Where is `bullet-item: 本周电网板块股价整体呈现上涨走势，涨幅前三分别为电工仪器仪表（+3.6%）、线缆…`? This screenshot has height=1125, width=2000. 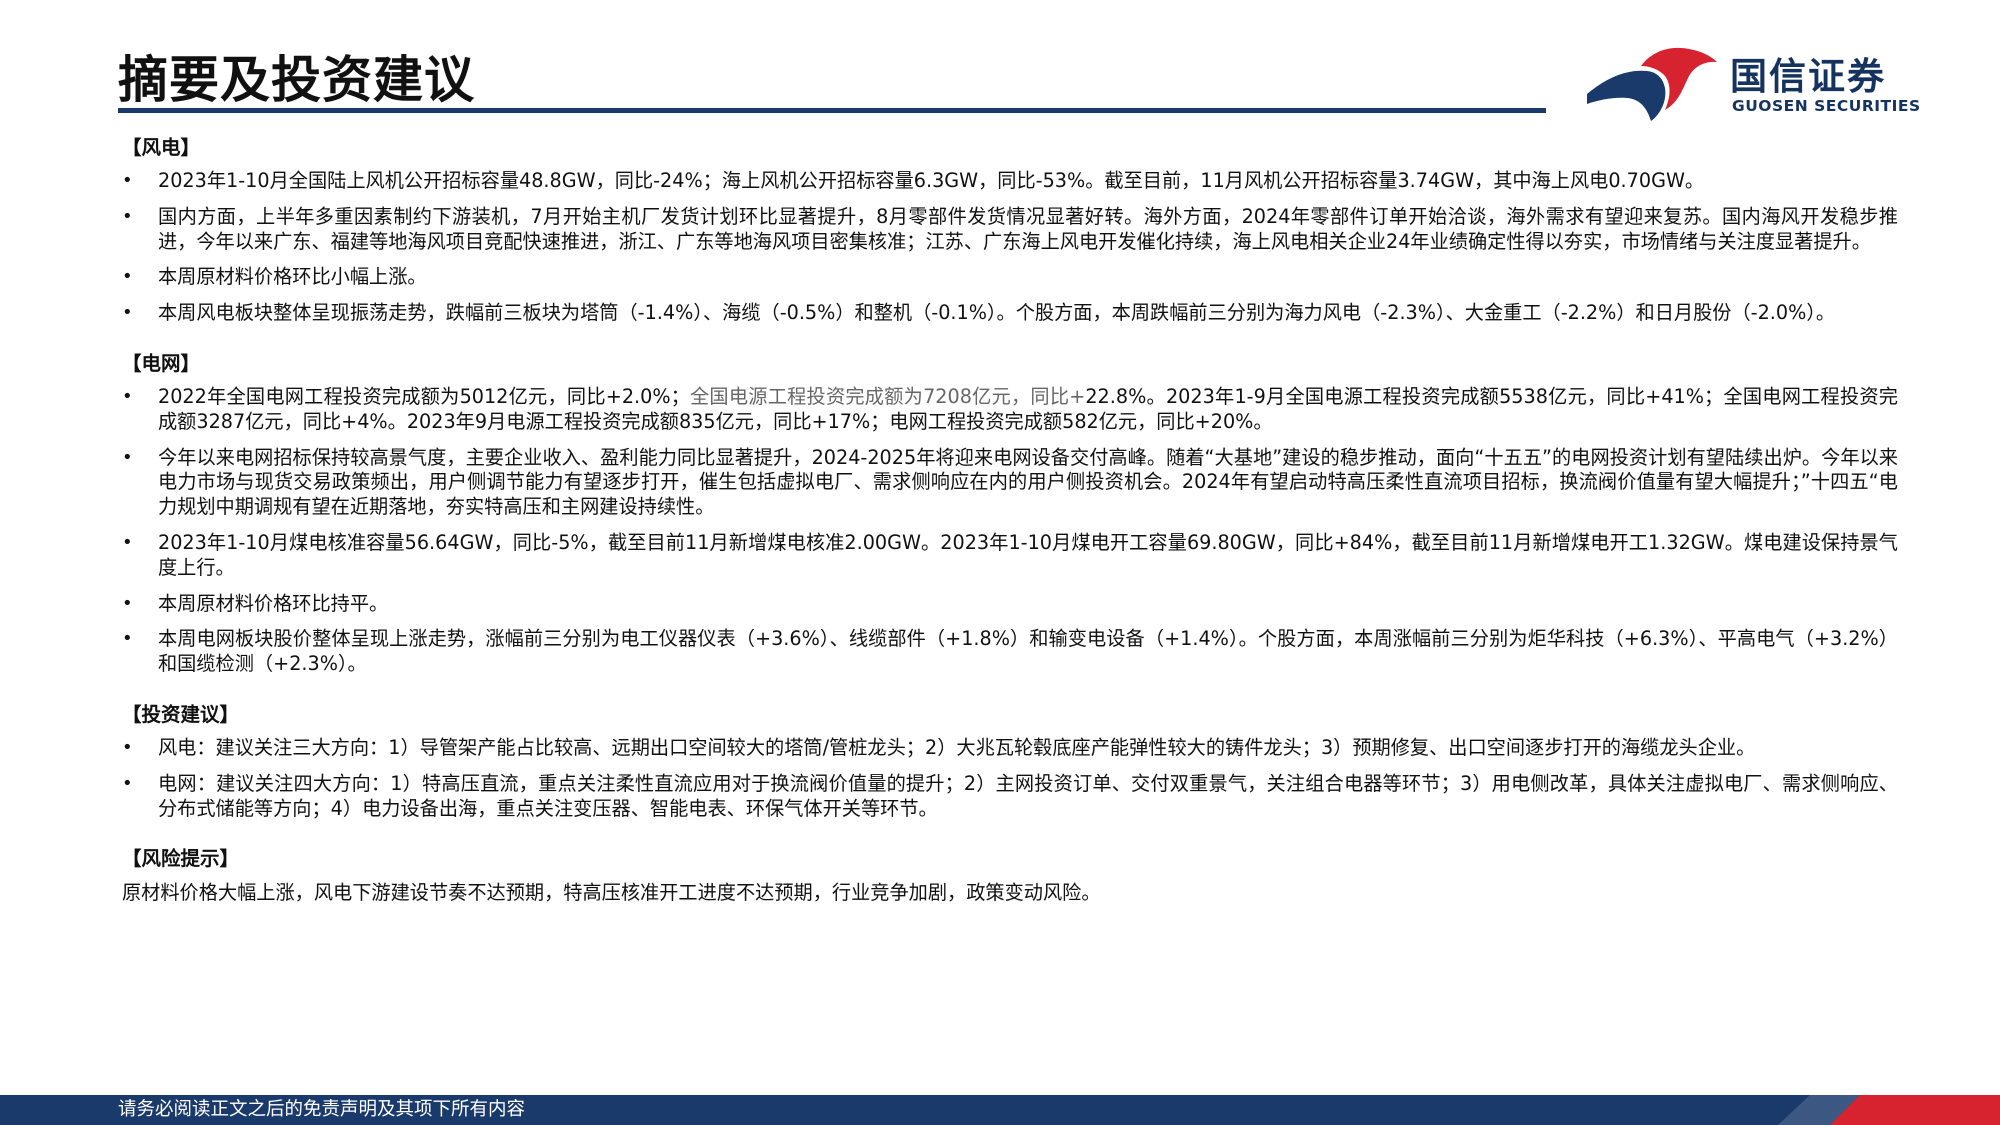 bullet-item: 本周电网板块股价整体呈现上涨走势，涨幅前三分别为电工仪器仪表（+3.6%）、线缆… is located at coordinates (1008, 652).